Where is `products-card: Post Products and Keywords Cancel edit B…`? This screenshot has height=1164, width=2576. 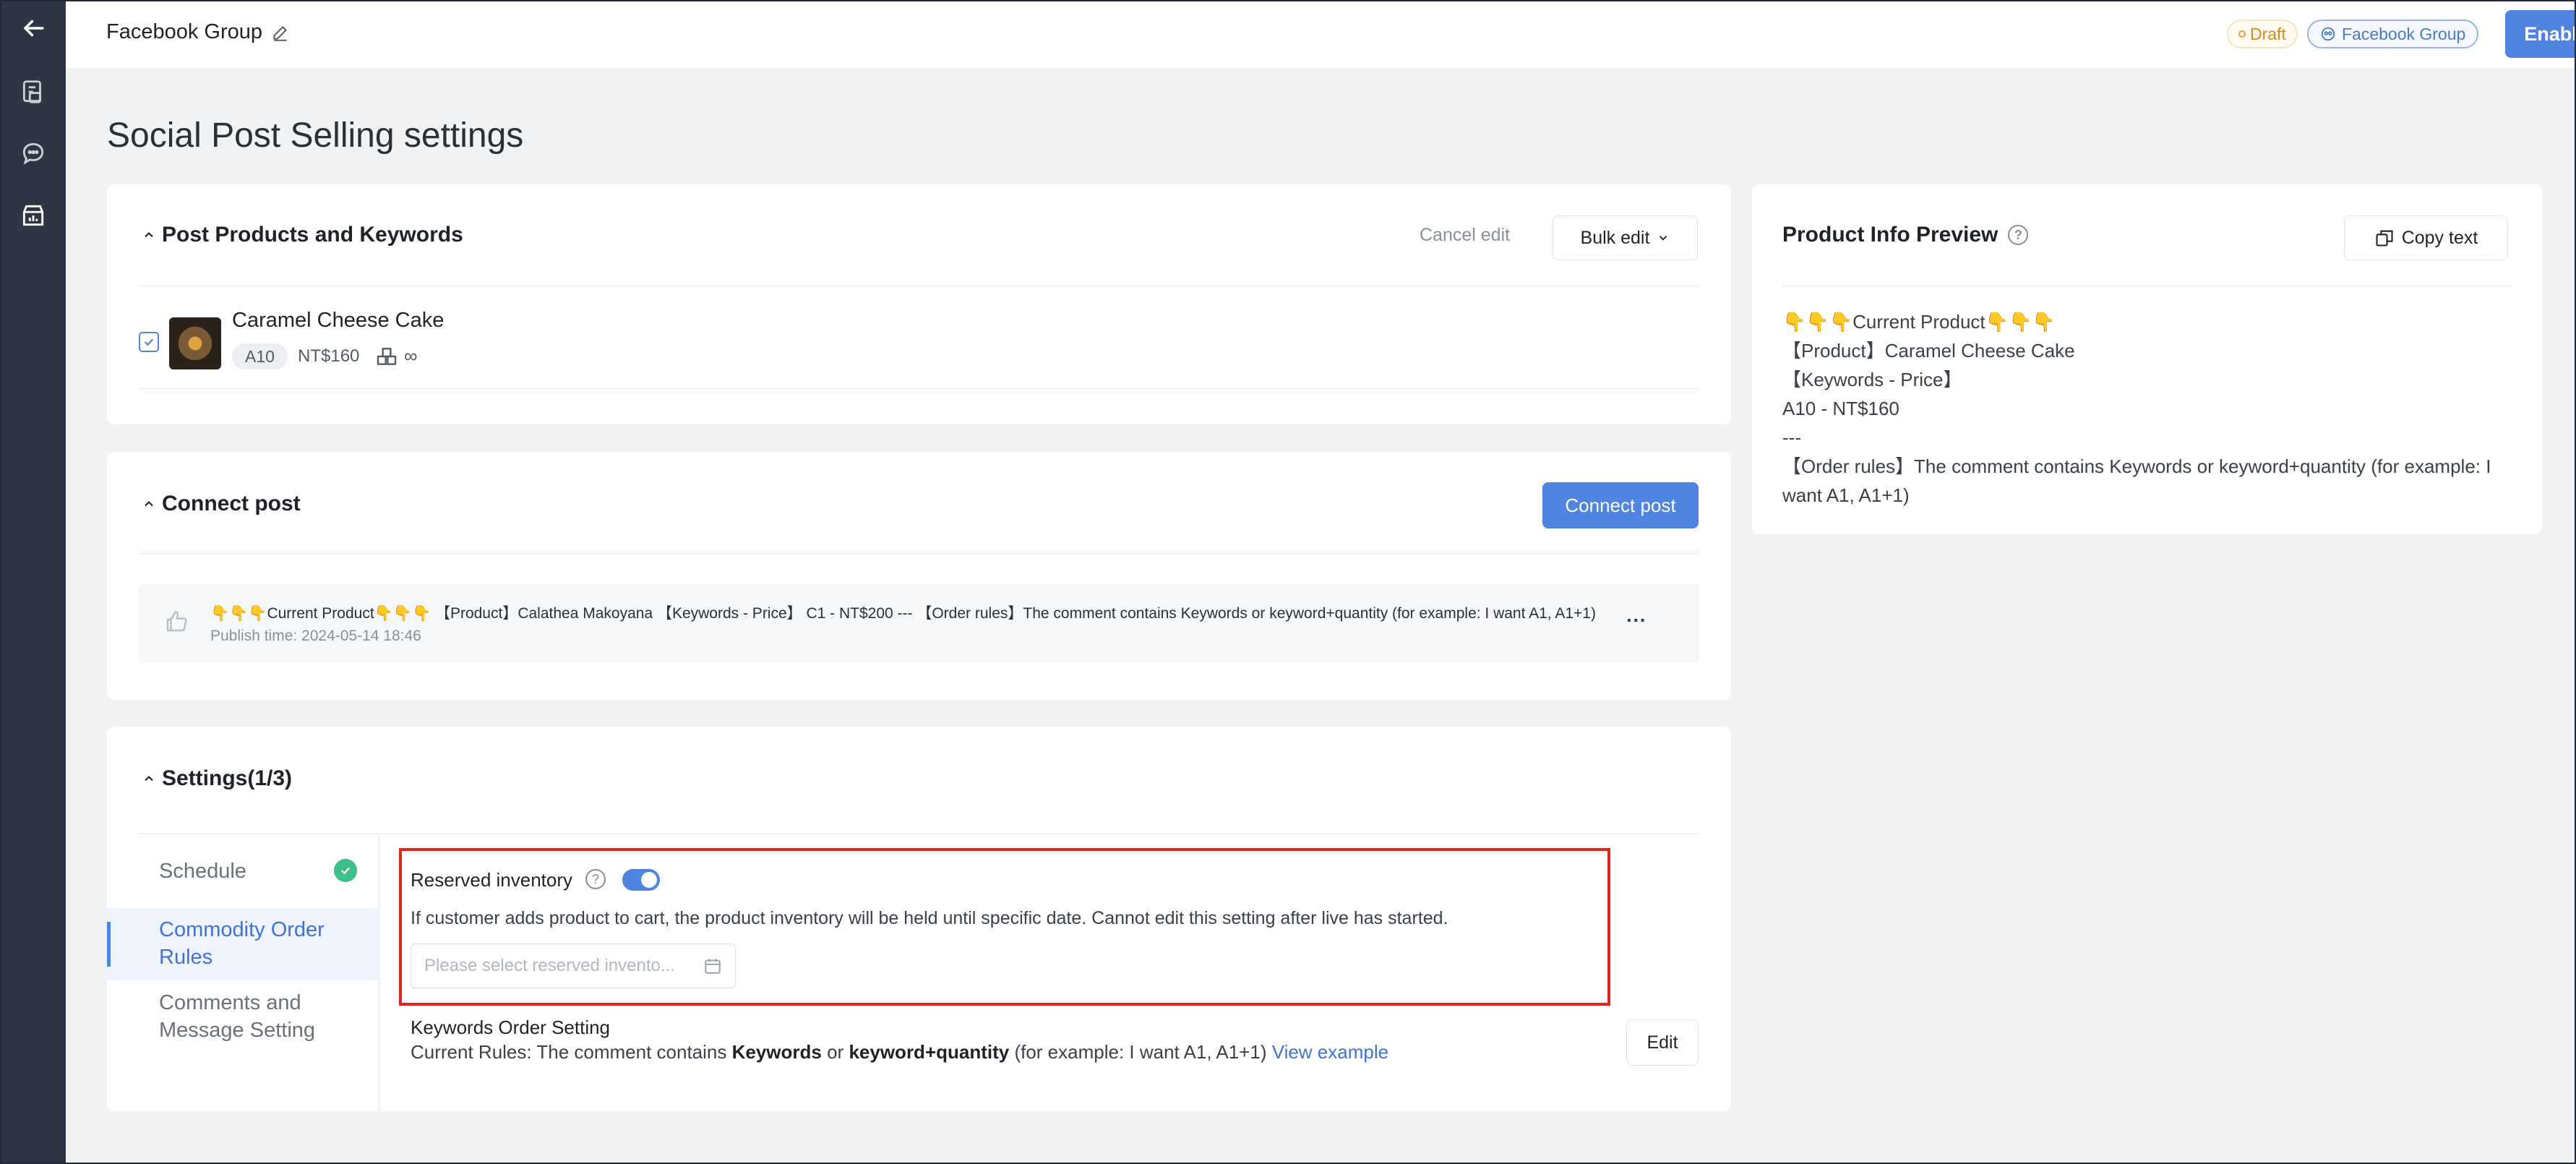 products-card: Post Products and Keywords Cancel edit B… is located at coordinates (919, 304).